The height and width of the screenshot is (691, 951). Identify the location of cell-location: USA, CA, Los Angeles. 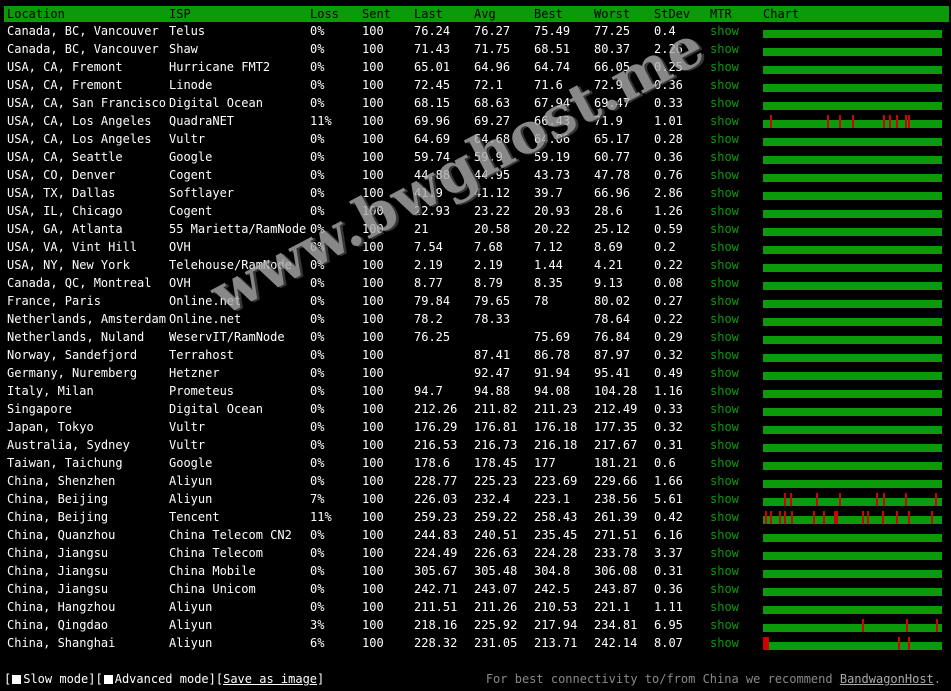
(79, 139).